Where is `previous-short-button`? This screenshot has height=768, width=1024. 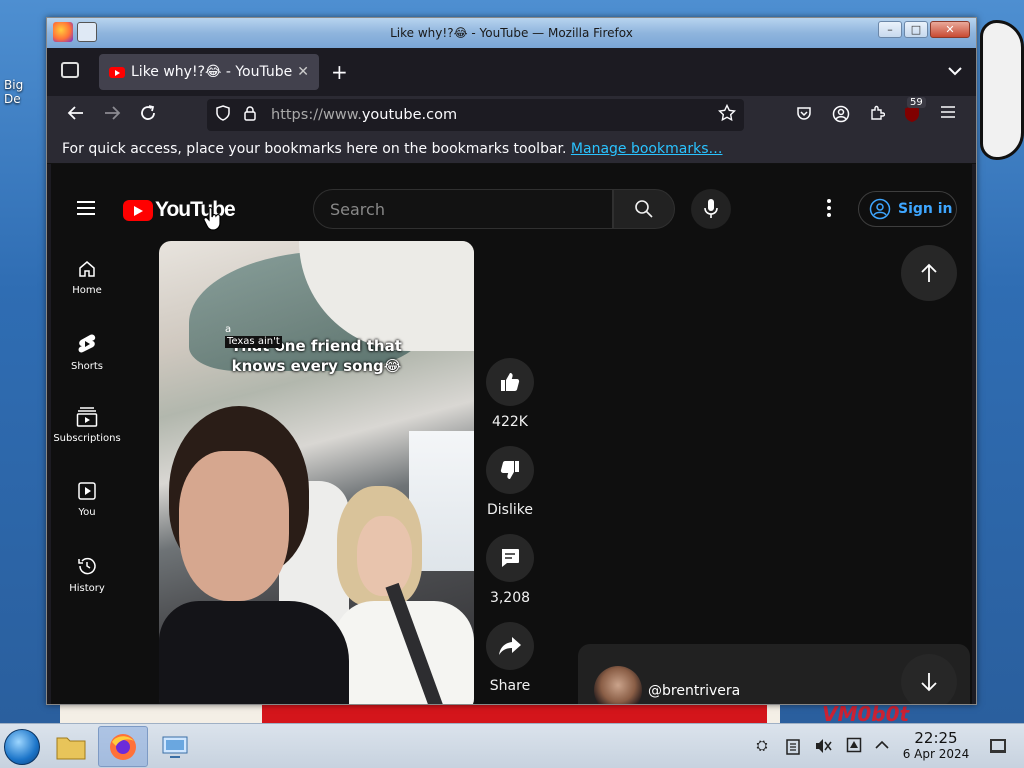
previous-short-button is located at coordinates (929, 273).